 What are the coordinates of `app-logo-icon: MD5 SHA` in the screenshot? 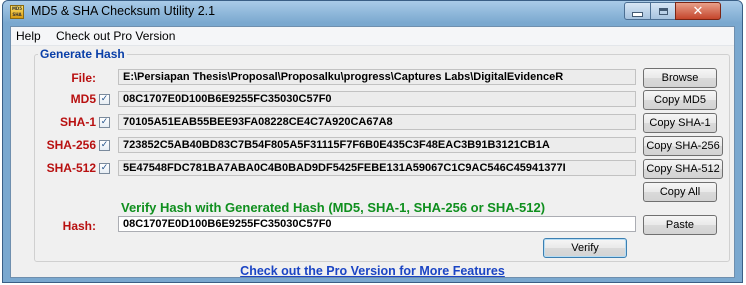 It's located at (17, 12).